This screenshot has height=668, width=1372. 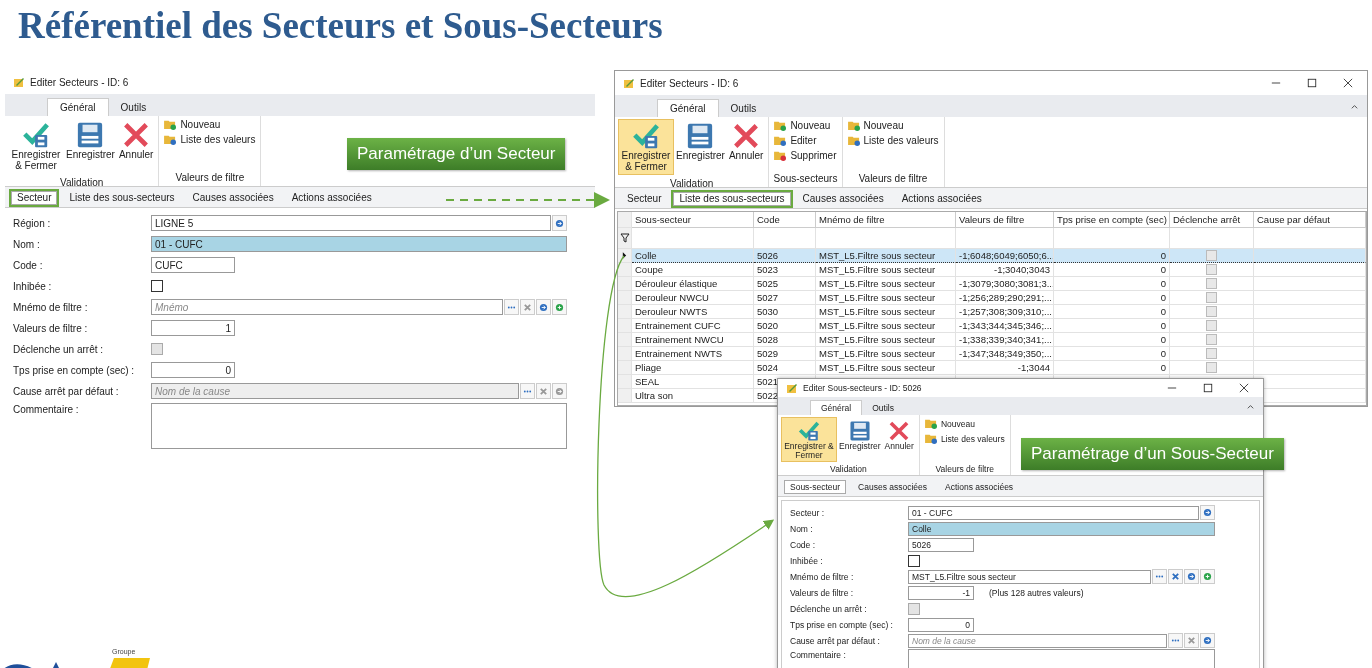 I want to click on comment-field, so click(x=359, y=426).